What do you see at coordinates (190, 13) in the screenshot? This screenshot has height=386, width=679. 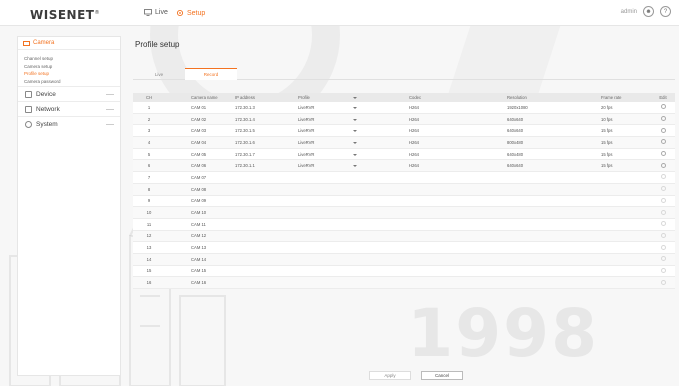 I see `nav-setup: Setup` at bounding box center [190, 13].